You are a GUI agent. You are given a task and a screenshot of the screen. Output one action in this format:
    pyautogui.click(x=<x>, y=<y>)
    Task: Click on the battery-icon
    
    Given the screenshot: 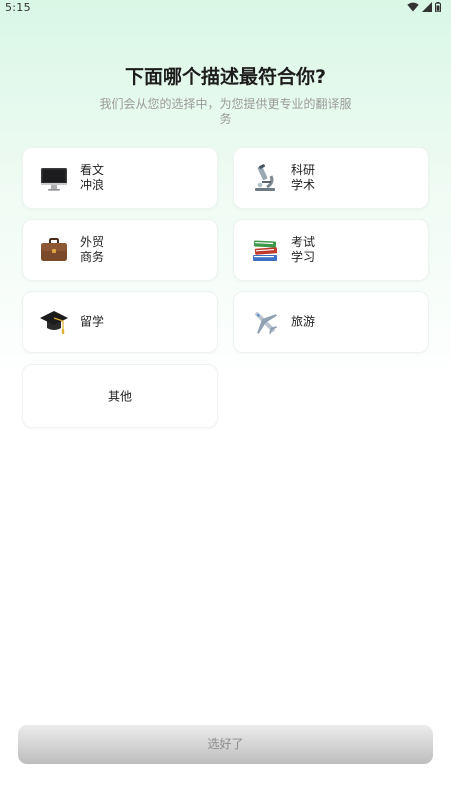 What is the action you would take?
    pyautogui.click(x=438, y=7)
    